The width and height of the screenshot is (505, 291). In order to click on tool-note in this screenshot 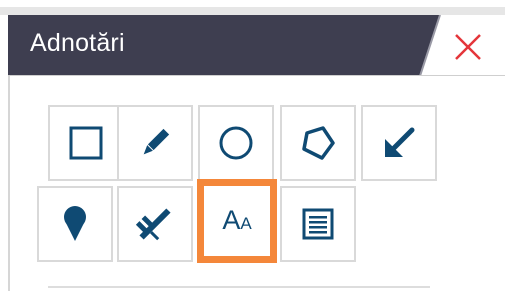, I will do `click(318, 224)`.